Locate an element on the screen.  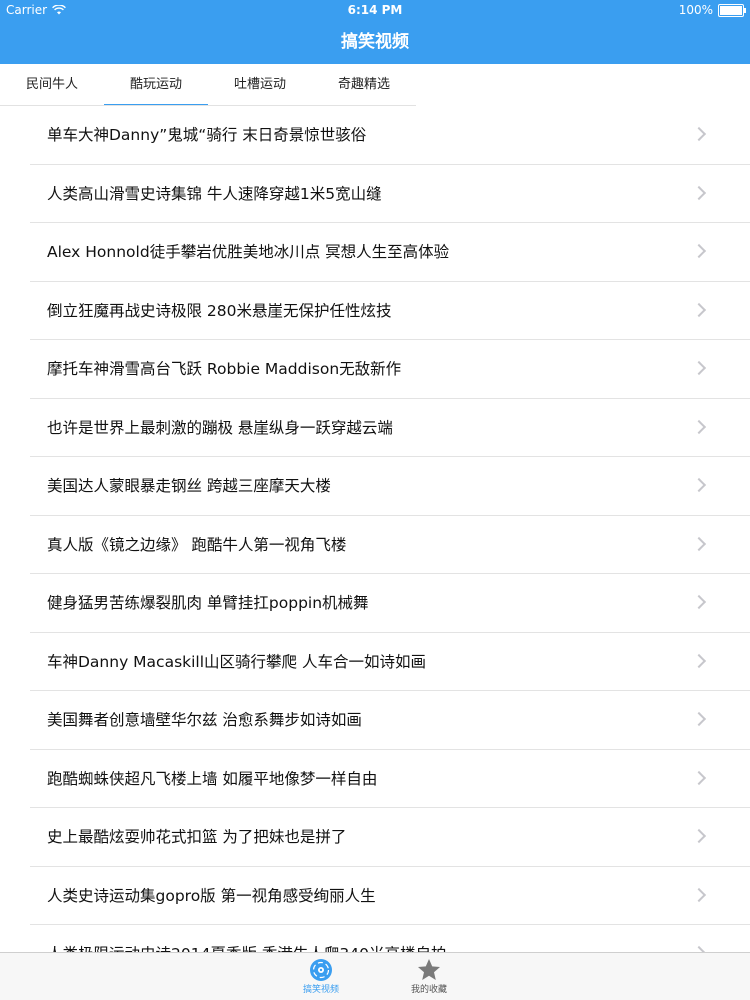
page-title: 搞笑视频 is located at coordinates (375, 42).